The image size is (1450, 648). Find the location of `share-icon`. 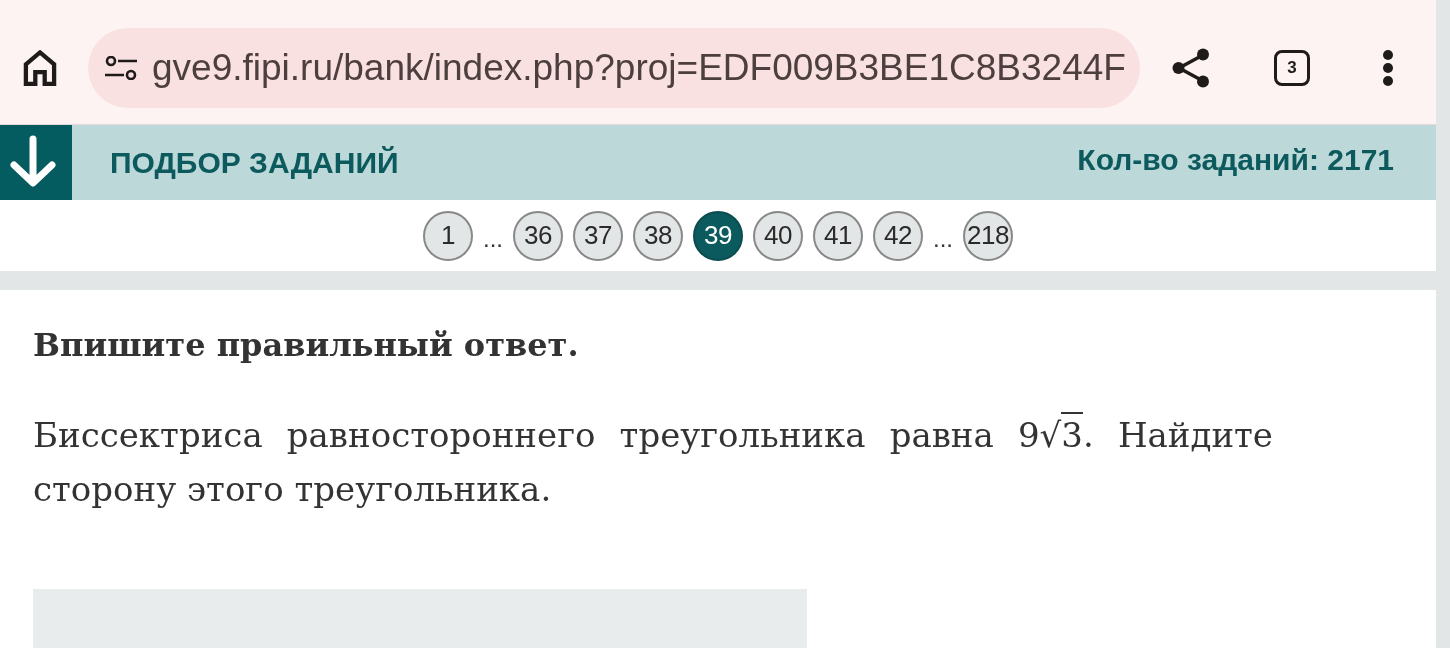

share-icon is located at coordinates (1191, 68).